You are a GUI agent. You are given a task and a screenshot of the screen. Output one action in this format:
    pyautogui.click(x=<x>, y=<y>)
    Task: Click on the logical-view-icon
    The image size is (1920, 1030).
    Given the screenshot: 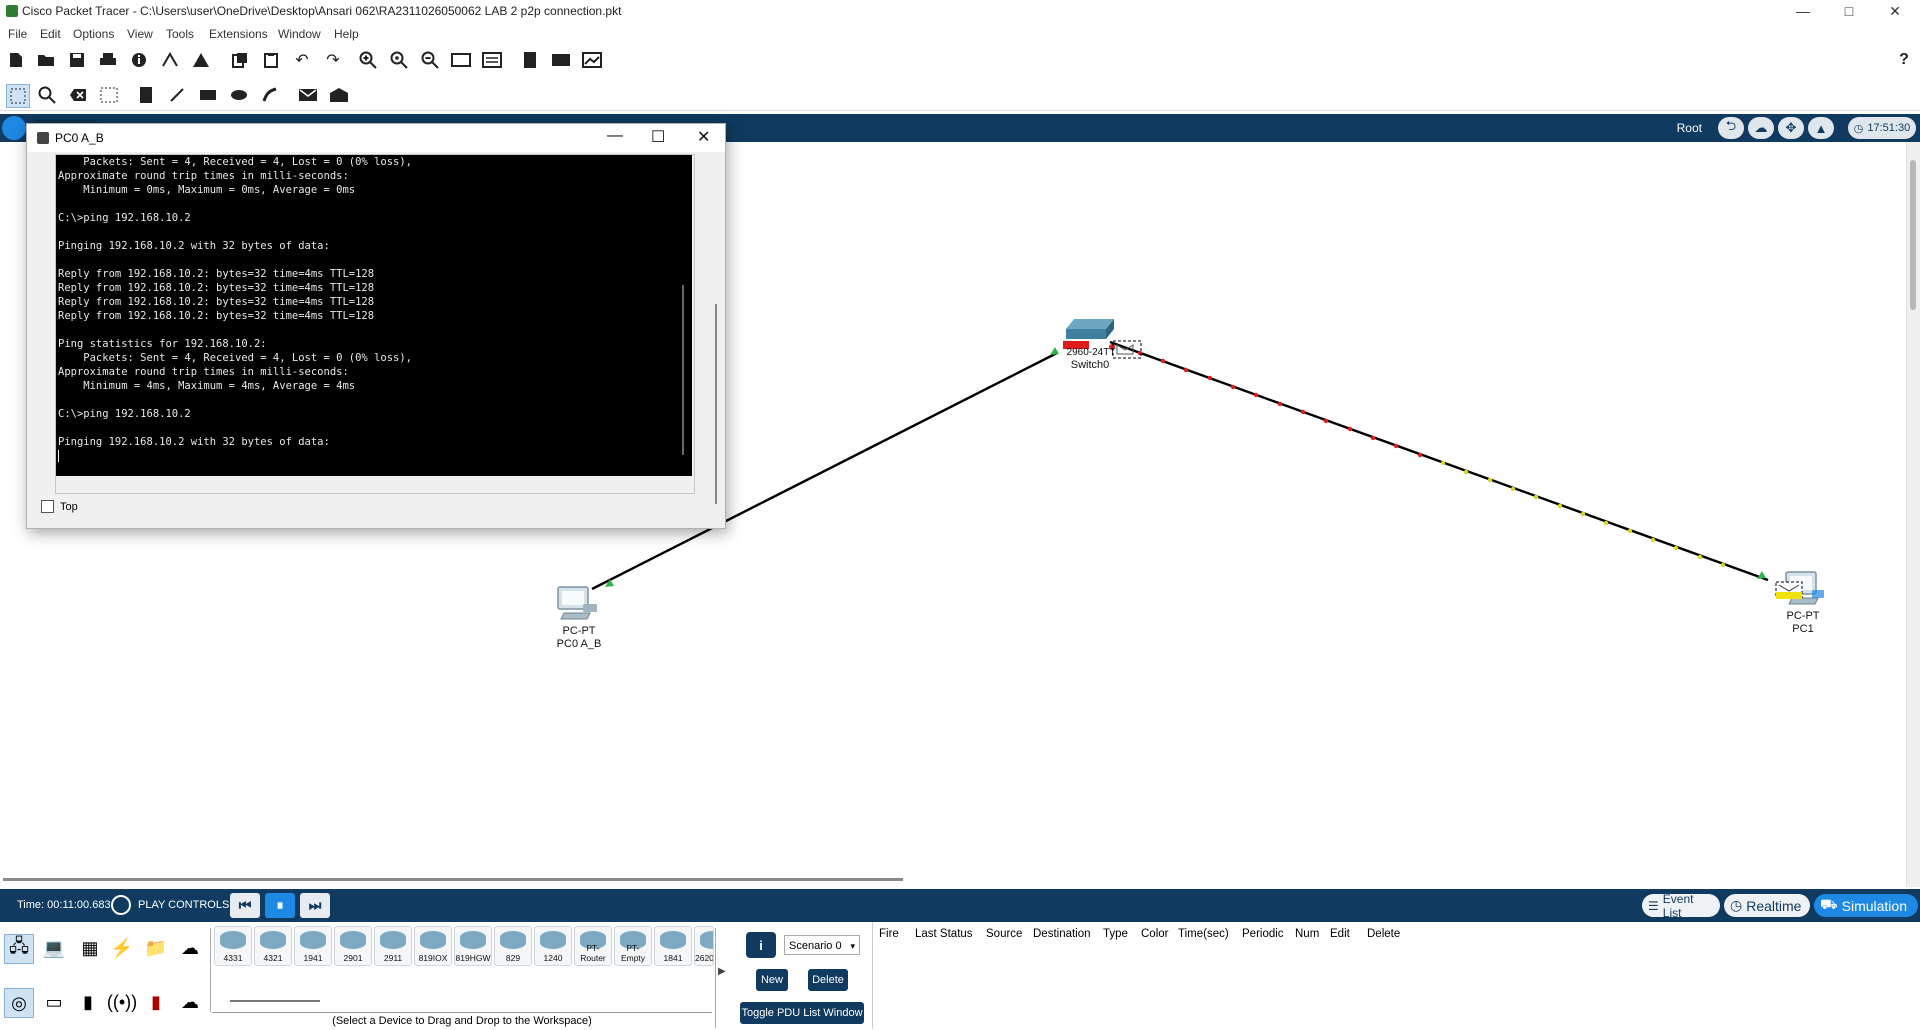 What is the action you would take?
    pyautogui.click(x=14, y=128)
    